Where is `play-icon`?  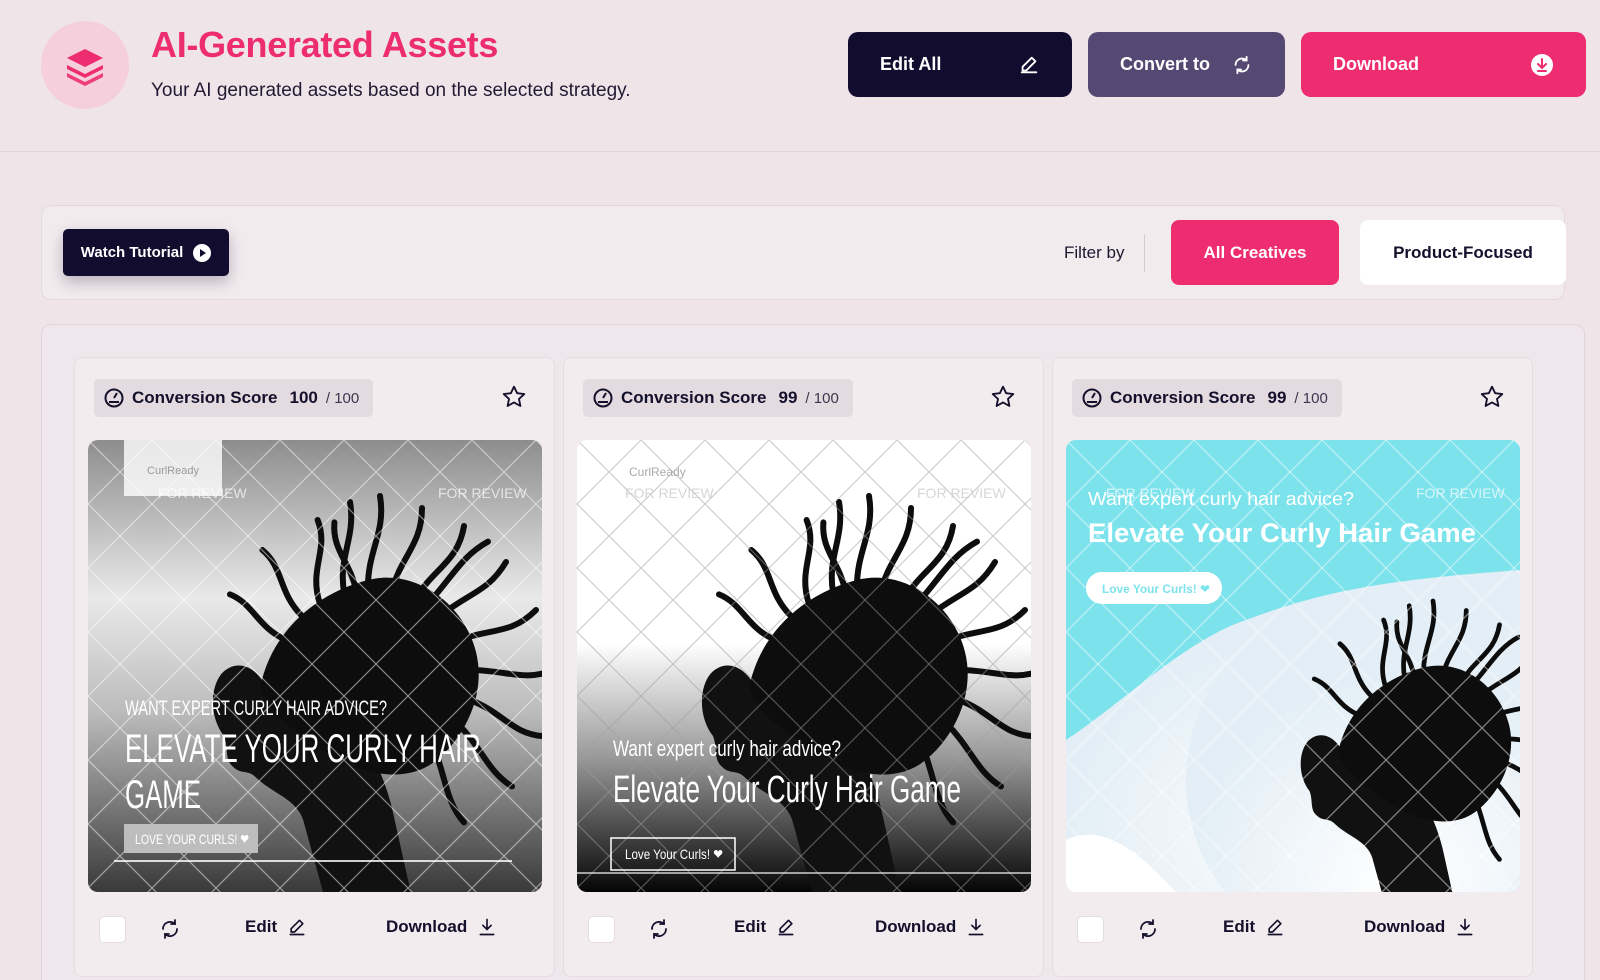
play-icon is located at coordinates (202, 252).